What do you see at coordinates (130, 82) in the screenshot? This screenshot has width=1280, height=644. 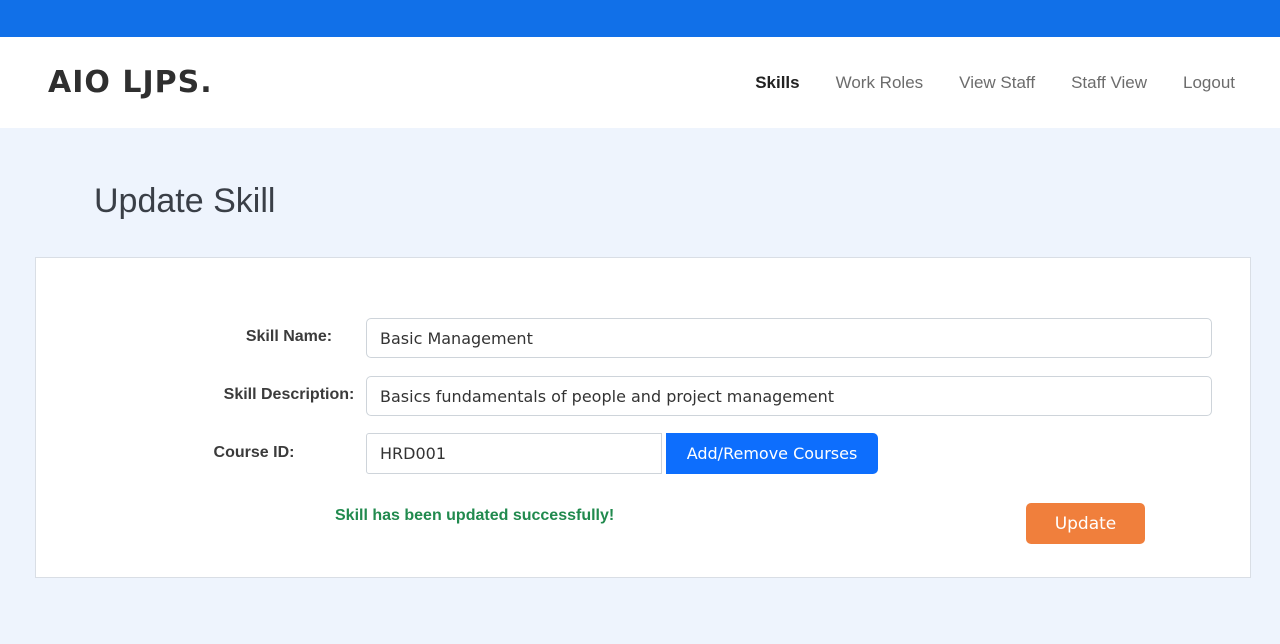 I see `brand-logo: AIO LJPS.` at bounding box center [130, 82].